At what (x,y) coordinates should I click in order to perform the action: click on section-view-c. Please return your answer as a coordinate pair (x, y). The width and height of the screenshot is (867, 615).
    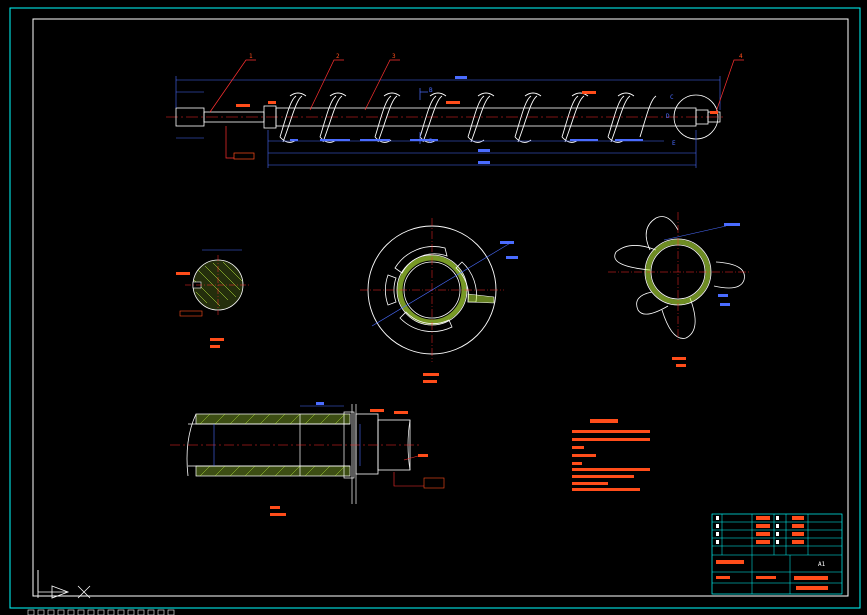
    Looking at the image, I should click on (679, 289).